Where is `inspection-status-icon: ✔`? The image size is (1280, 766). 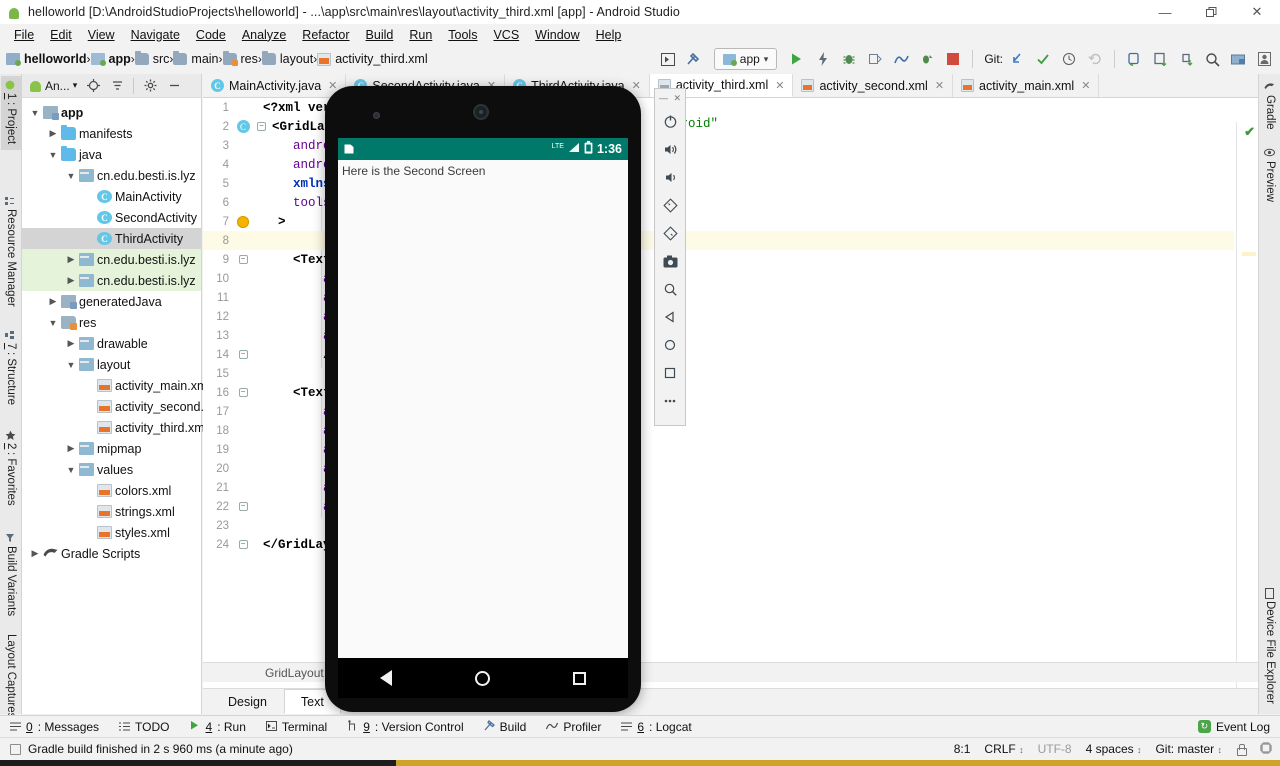 inspection-status-icon: ✔ is located at coordinates (1249, 132).